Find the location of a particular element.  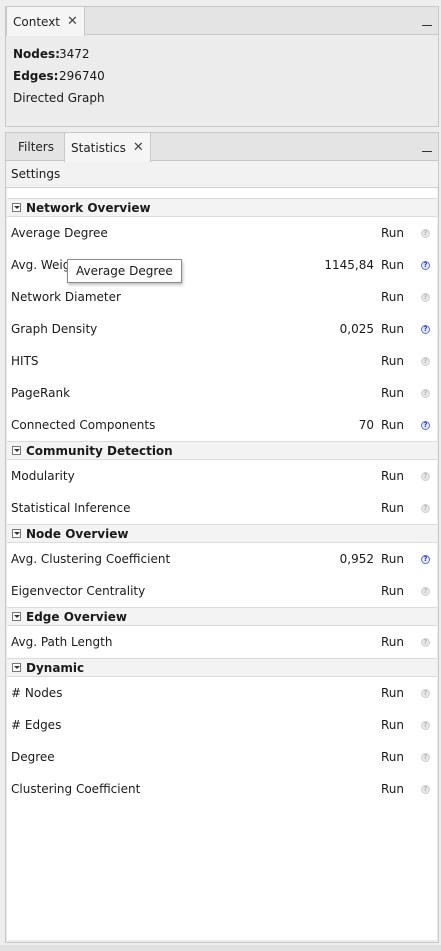

section-title: Community Detection is located at coordinates (99, 450).